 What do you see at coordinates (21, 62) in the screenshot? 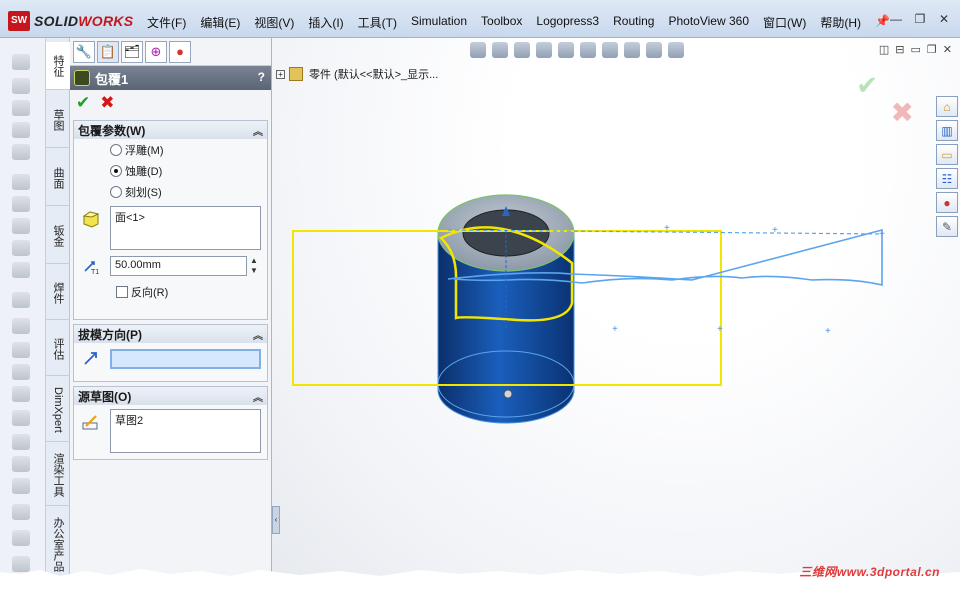
I see `extrude-boss-icon` at bounding box center [21, 62].